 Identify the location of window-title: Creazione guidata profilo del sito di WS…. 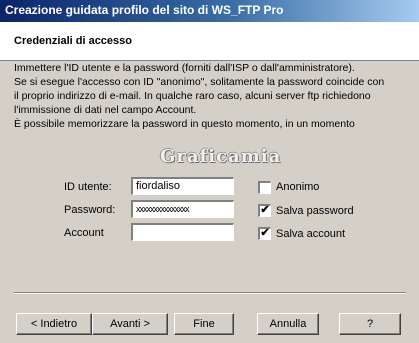
(144, 10).